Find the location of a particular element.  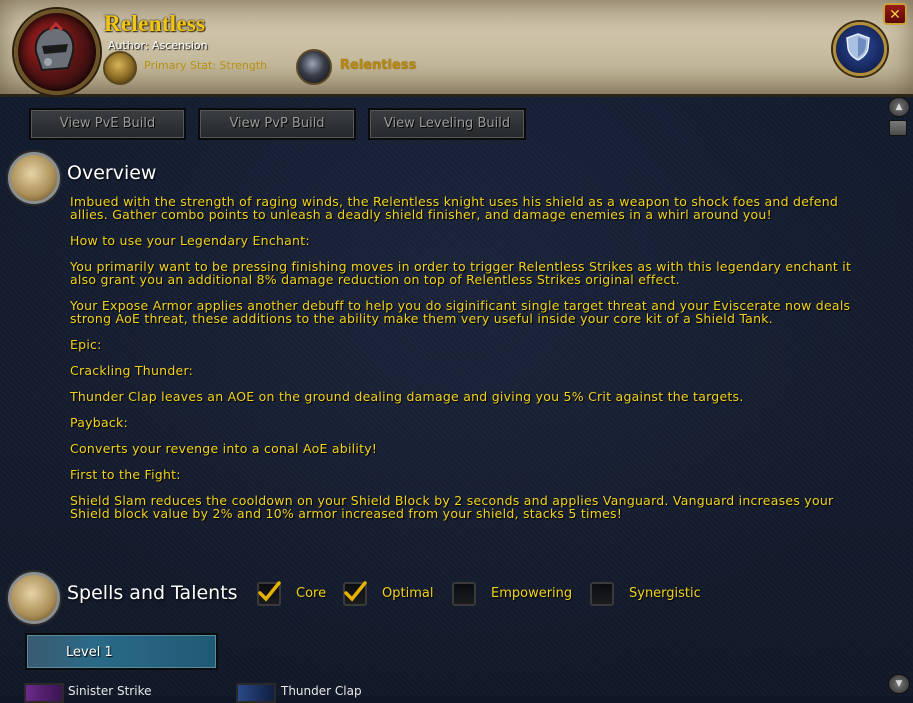

close-button: ✕ is located at coordinates (895, 14).